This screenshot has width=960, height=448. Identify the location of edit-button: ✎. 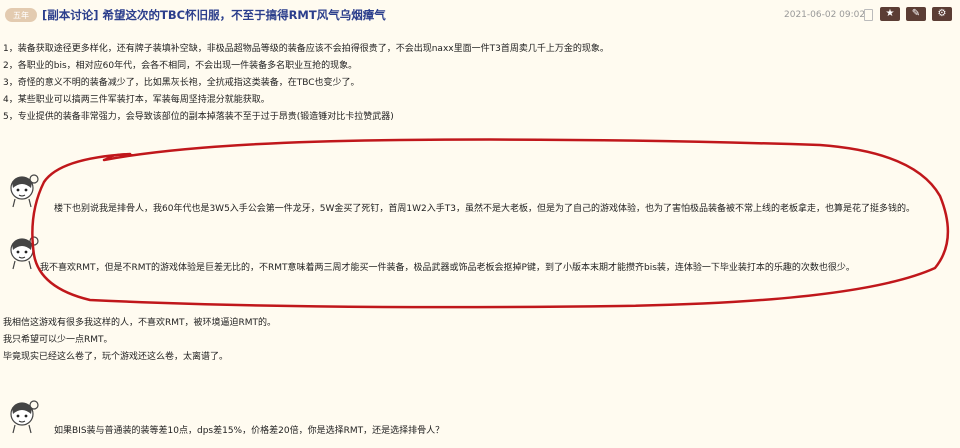
(916, 14).